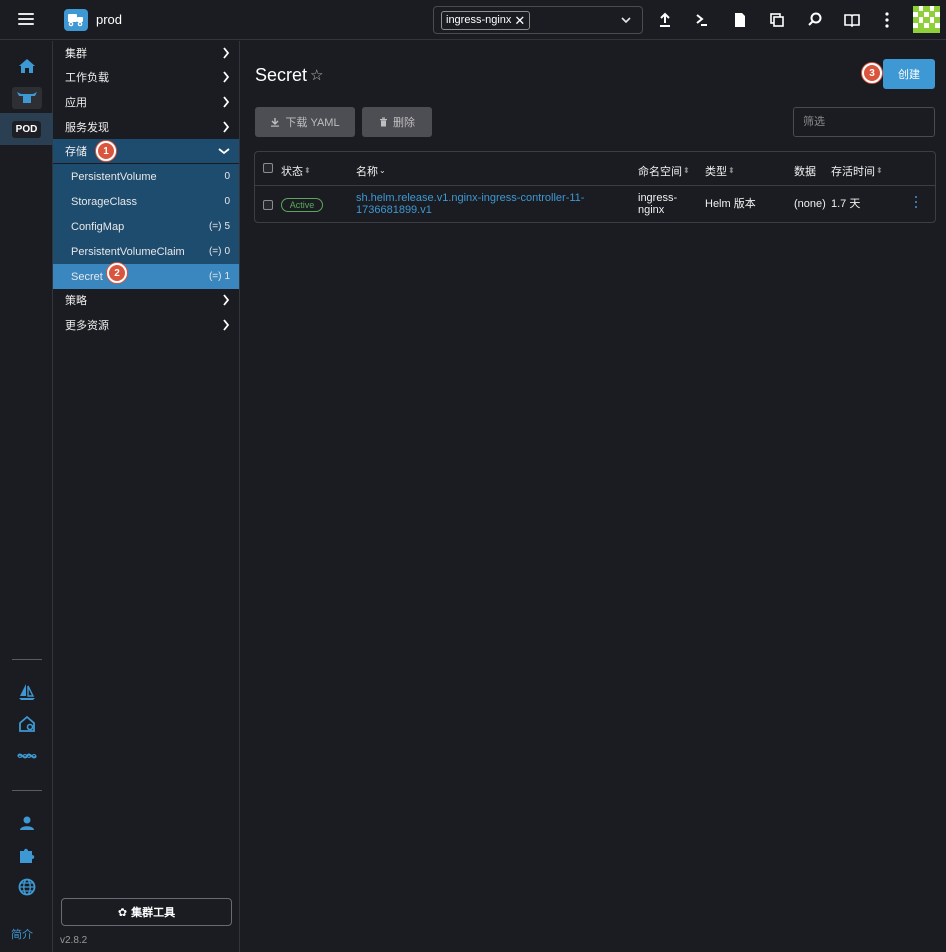 The image size is (946, 952). What do you see at coordinates (26, 823) in the screenshot?
I see `user-icon` at bounding box center [26, 823].